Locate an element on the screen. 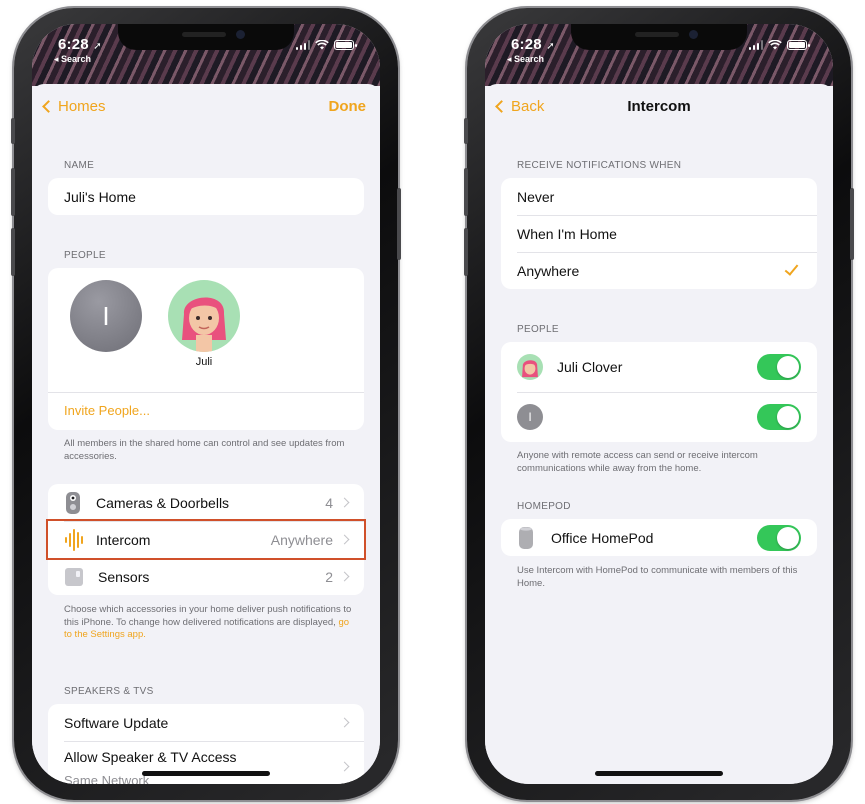 The height and width of the screenshot is (804, 865). home-name-value: Juli's Home is located at coordinates (206, 196).